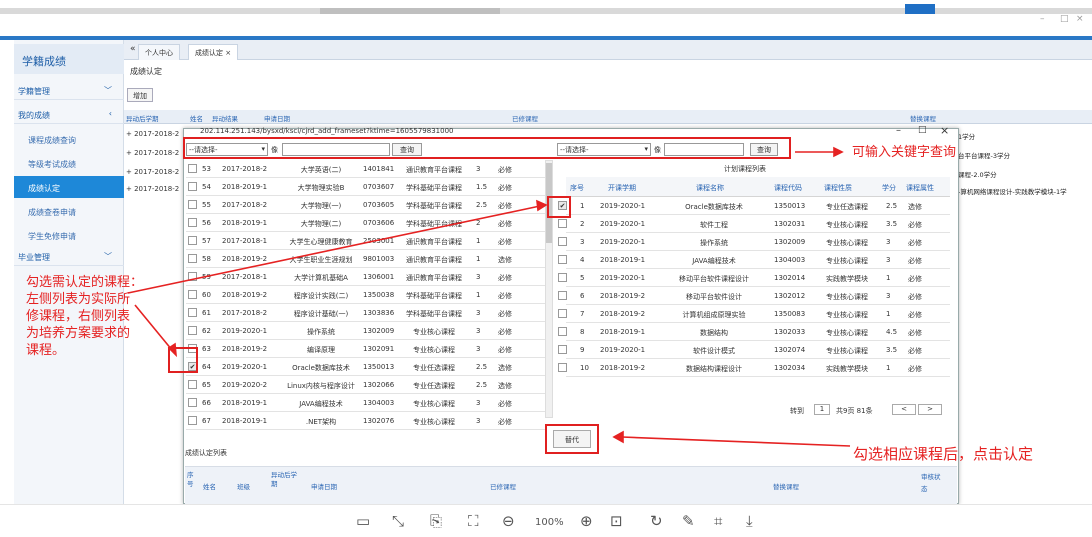 This screenshot has height=537, width=1092. Describe the element at coordinates (363, 521) in the screenshot. I see `fit-icon: ▭` at that location.